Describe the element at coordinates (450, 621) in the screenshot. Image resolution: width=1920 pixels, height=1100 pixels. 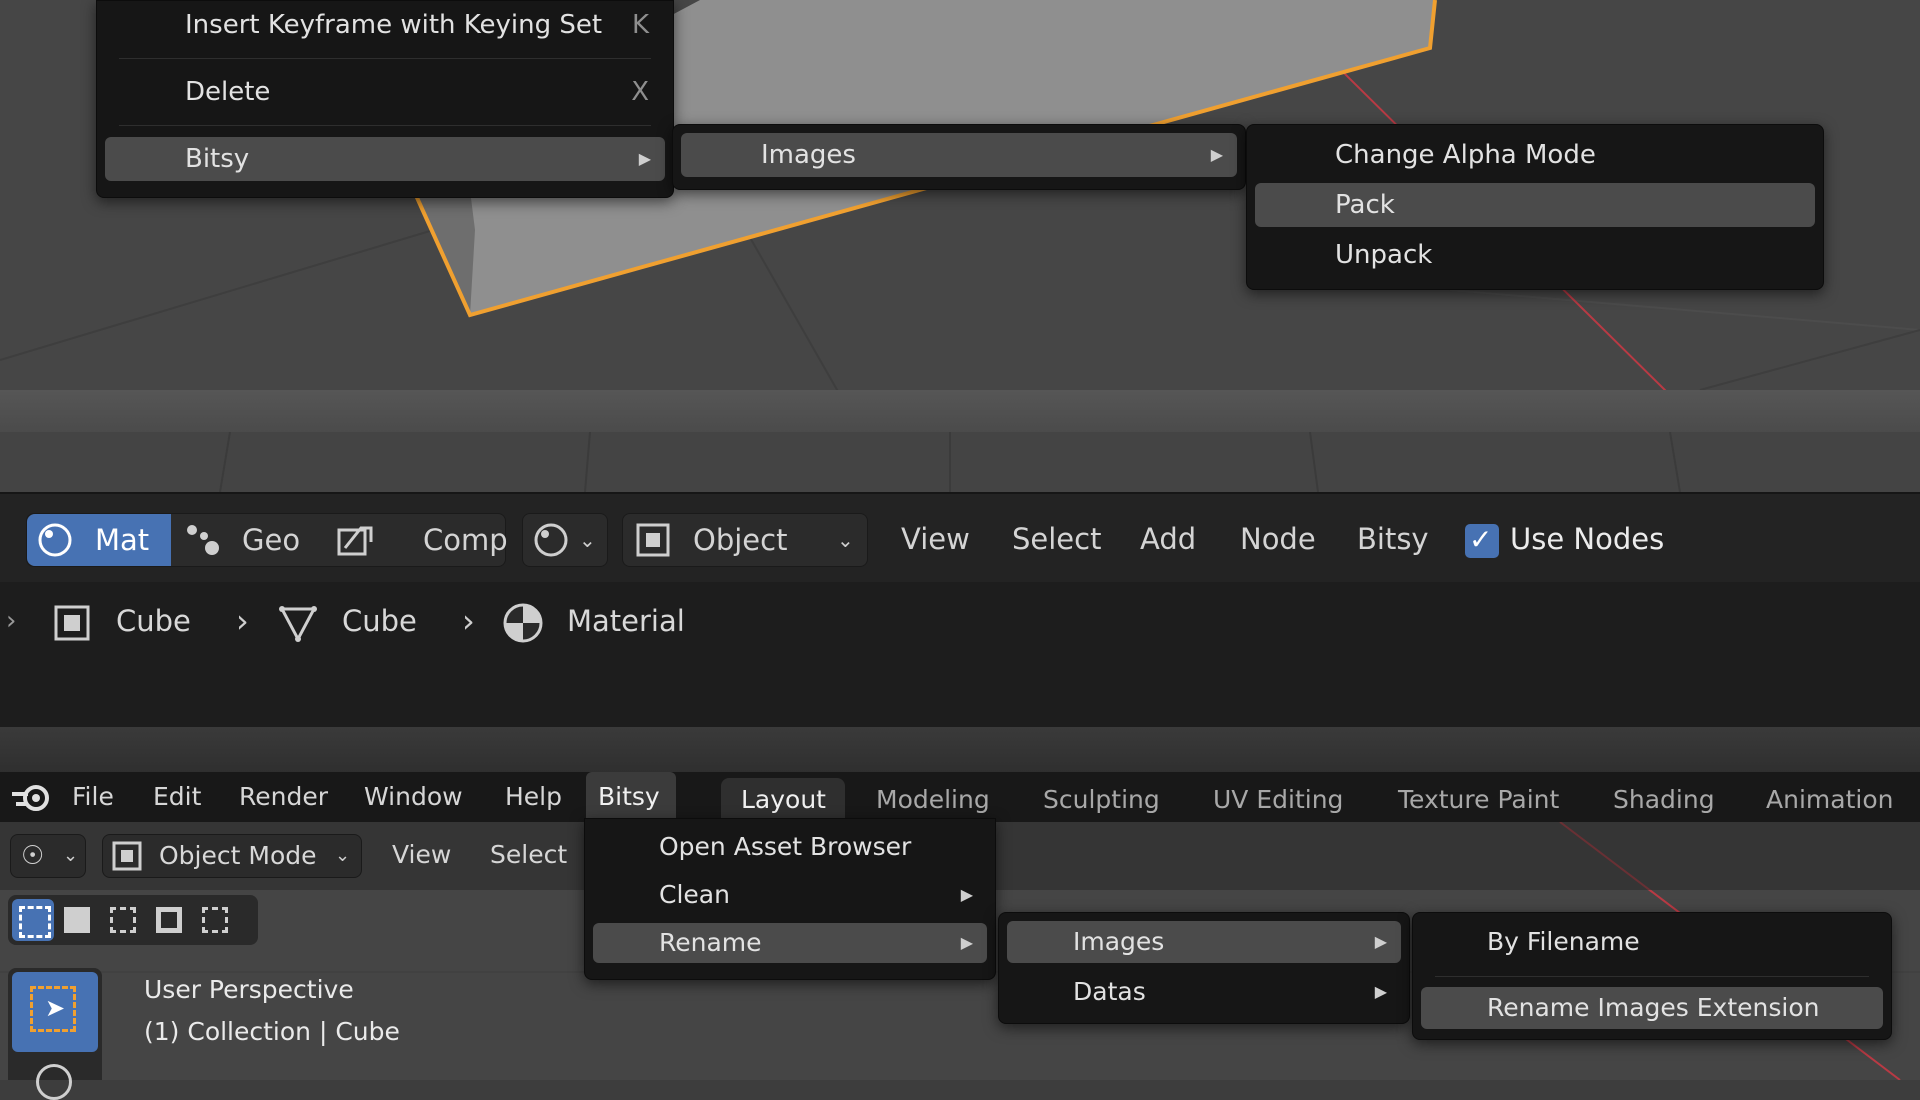
I see `breadcrumb: › Cube › Cube › Material` at that location.